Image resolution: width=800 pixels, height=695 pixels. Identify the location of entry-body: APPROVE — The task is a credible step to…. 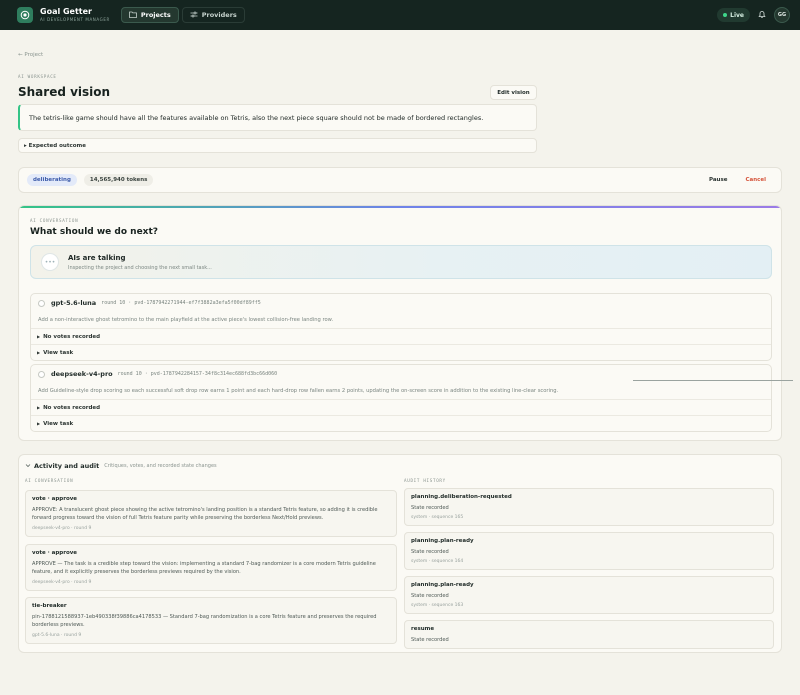
(204, 568).